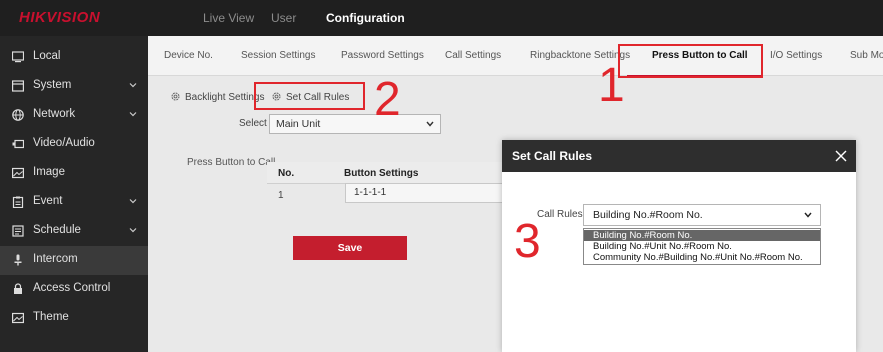  Describe the element at coordinates (48, 201) in the screenshot. I see `sidebar-item-label: Event` at that location.